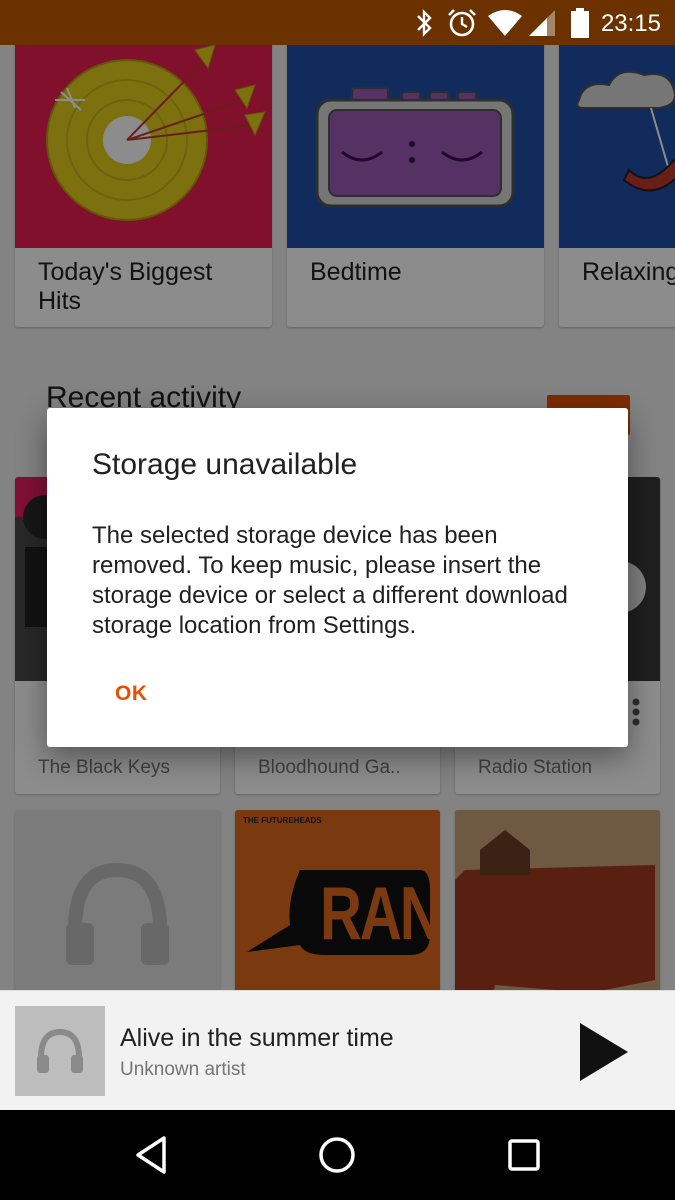  I want to click on status-bar: 23:15, so click(337, 22).